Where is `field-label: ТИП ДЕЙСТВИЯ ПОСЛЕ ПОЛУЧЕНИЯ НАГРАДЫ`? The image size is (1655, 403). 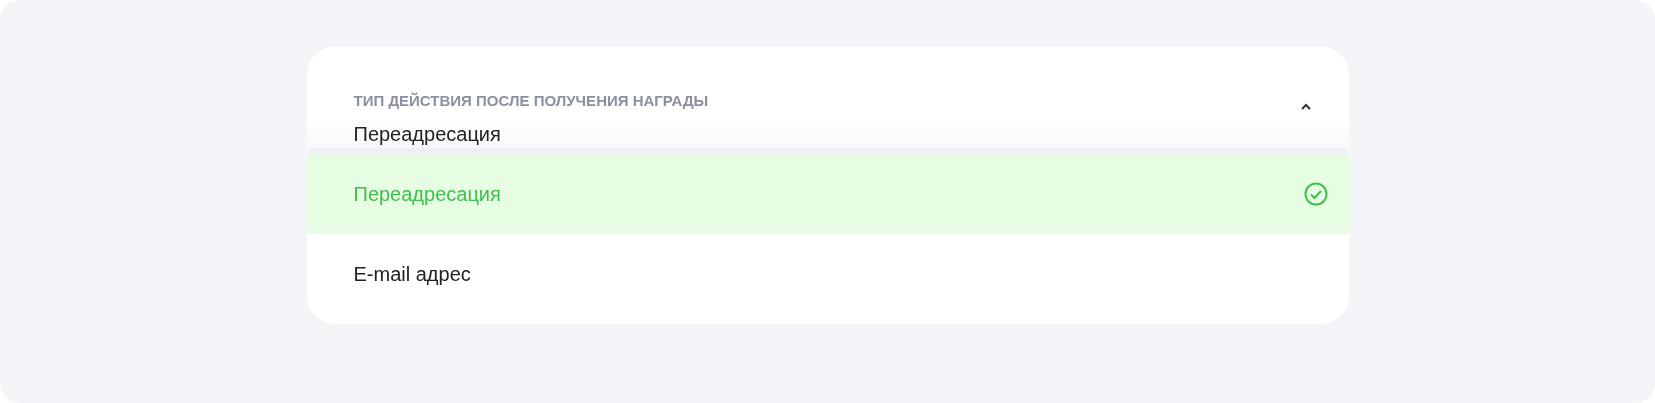 field-label: ТИП ДЕЙСТВИЯ ПОСЛЕ ПОЛУЧЕНИЯ НАГРАДЫ is located at coordinates (531, 100).